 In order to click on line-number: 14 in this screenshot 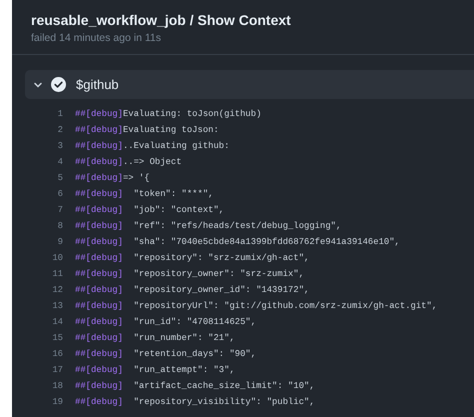, I will do `click(57, 322)`.